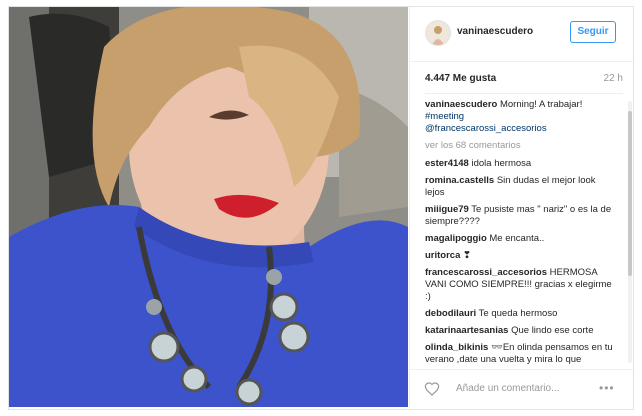 This screenshot has width=642, height=416. What do you see at coordinates (459, 180) in the screenshot?
I see `comment-username: romina.castells` at bounding box center [459, 180].